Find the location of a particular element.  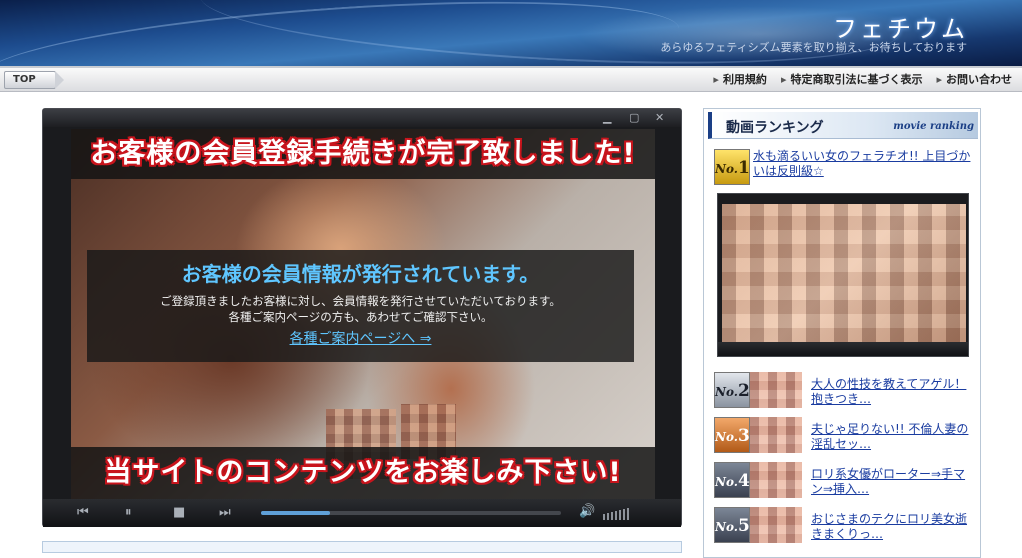

seek-progress is located at coordinates (295, 513).